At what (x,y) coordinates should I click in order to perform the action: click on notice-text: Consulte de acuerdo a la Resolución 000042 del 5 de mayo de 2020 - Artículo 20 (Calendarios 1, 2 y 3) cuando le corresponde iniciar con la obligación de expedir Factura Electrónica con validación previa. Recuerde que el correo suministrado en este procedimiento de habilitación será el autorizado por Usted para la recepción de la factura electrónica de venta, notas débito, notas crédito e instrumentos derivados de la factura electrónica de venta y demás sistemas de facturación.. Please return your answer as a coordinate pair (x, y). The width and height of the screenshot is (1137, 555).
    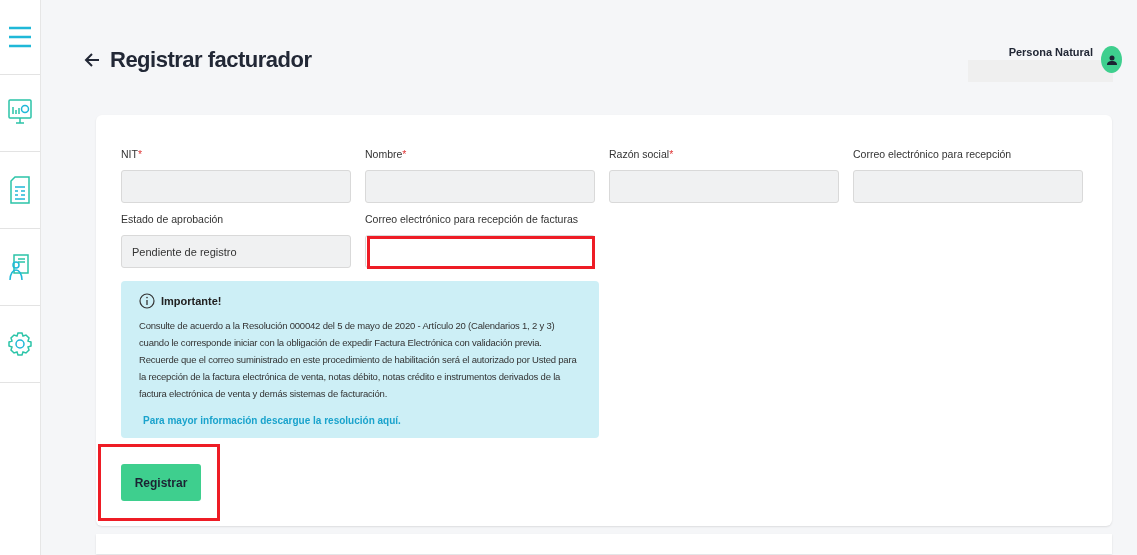
    Looking at the image, I should click on (358, 360).